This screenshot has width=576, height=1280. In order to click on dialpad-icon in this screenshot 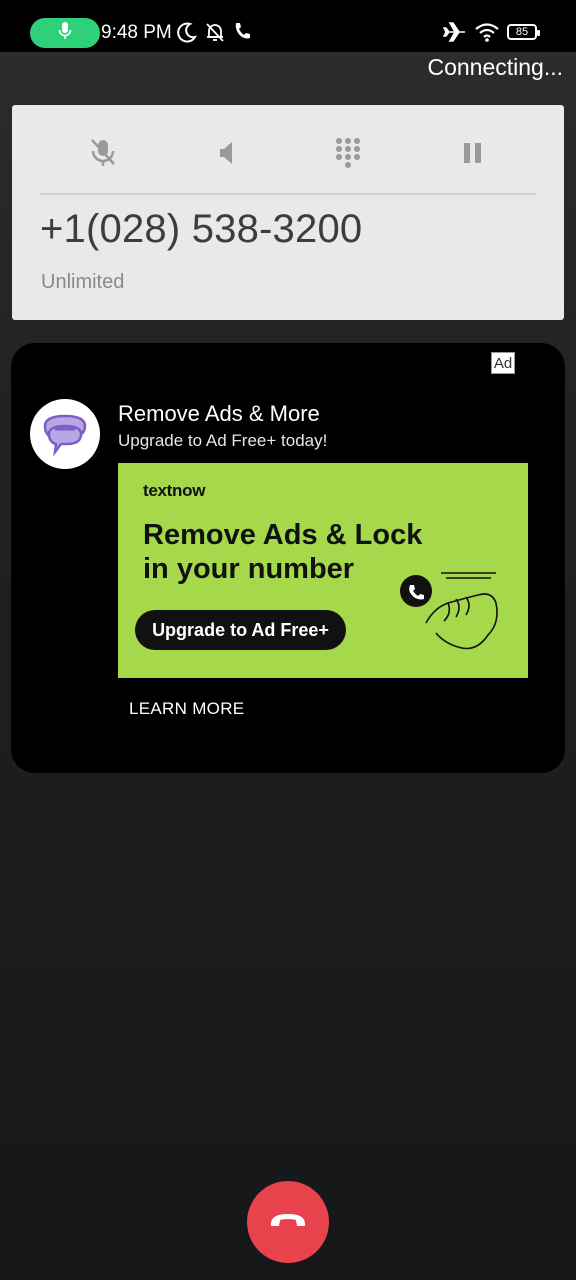, I will do `click(348, 155)`.